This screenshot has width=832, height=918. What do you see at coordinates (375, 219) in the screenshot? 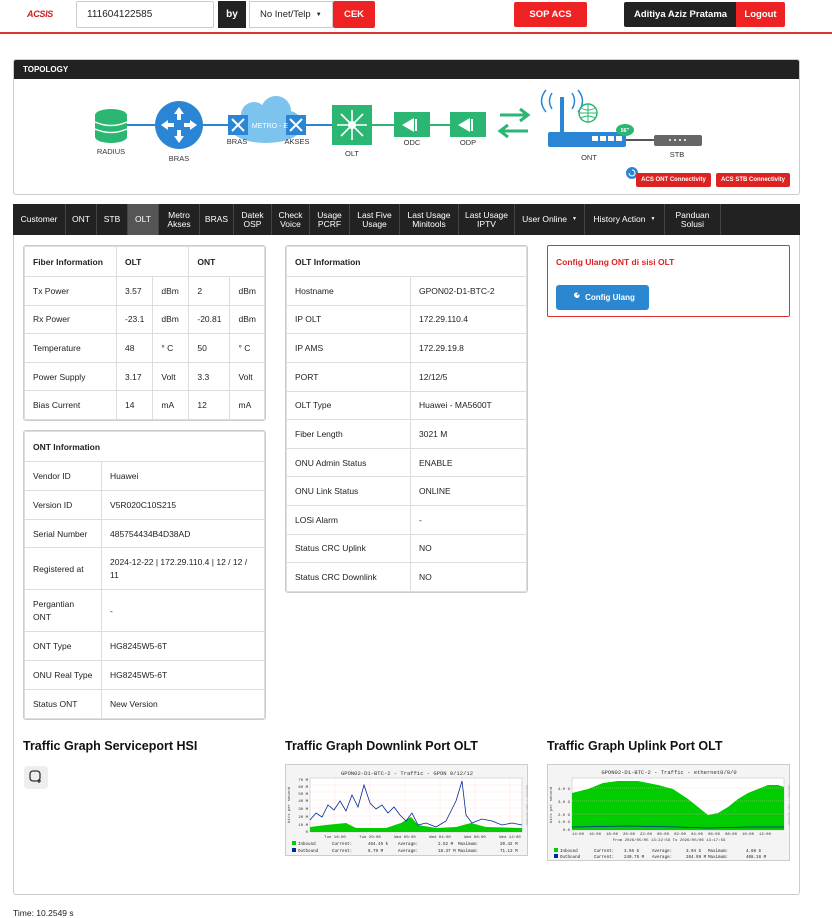
I see `tab-last-five-usage: Last Five Usage` at bounding box center [375, 219].